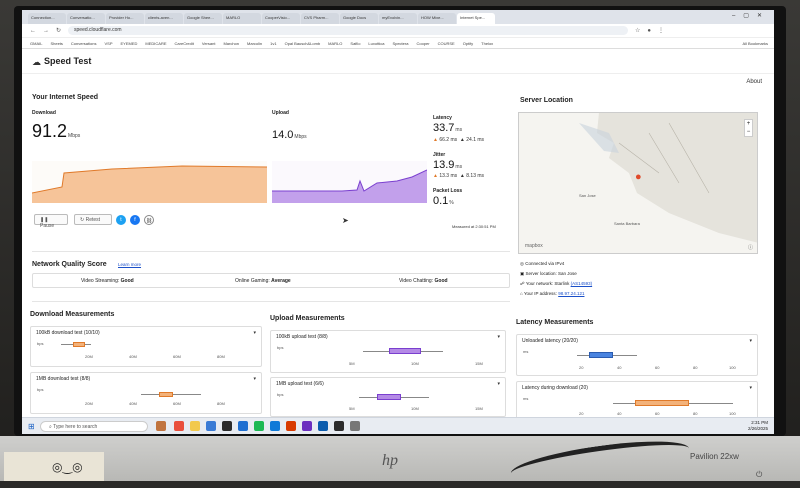  What do you see at coordinates (661, 30) in the screenshot?
I see `menu-icon: ⋮` at bounding box center [661, 30].